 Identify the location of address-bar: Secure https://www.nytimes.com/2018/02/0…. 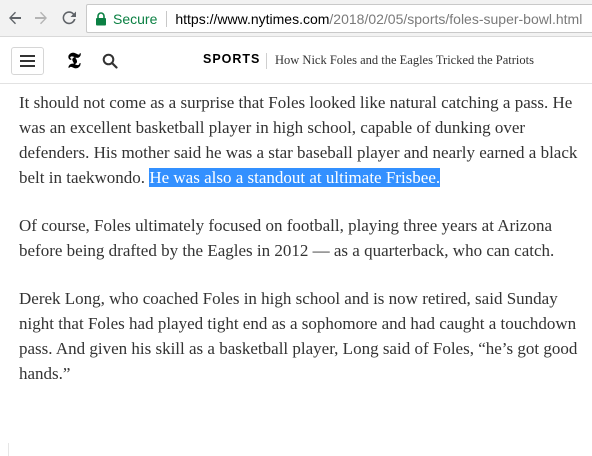
(339, 18).